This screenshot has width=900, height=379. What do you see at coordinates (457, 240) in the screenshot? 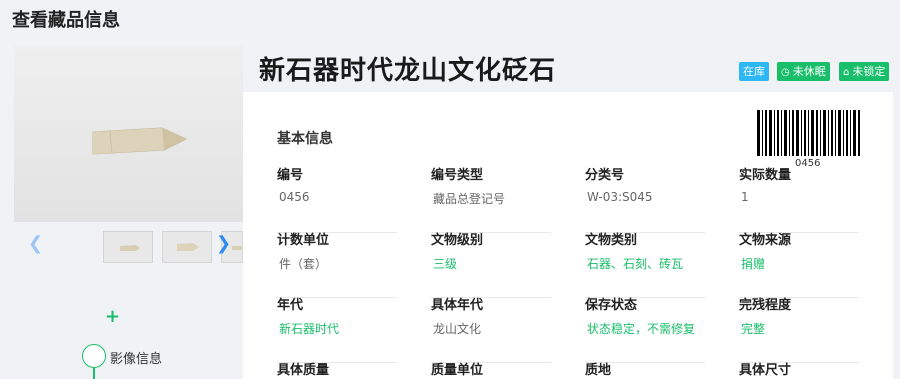
I see `field-label: 文物级别` at bounding box center [457, 240].